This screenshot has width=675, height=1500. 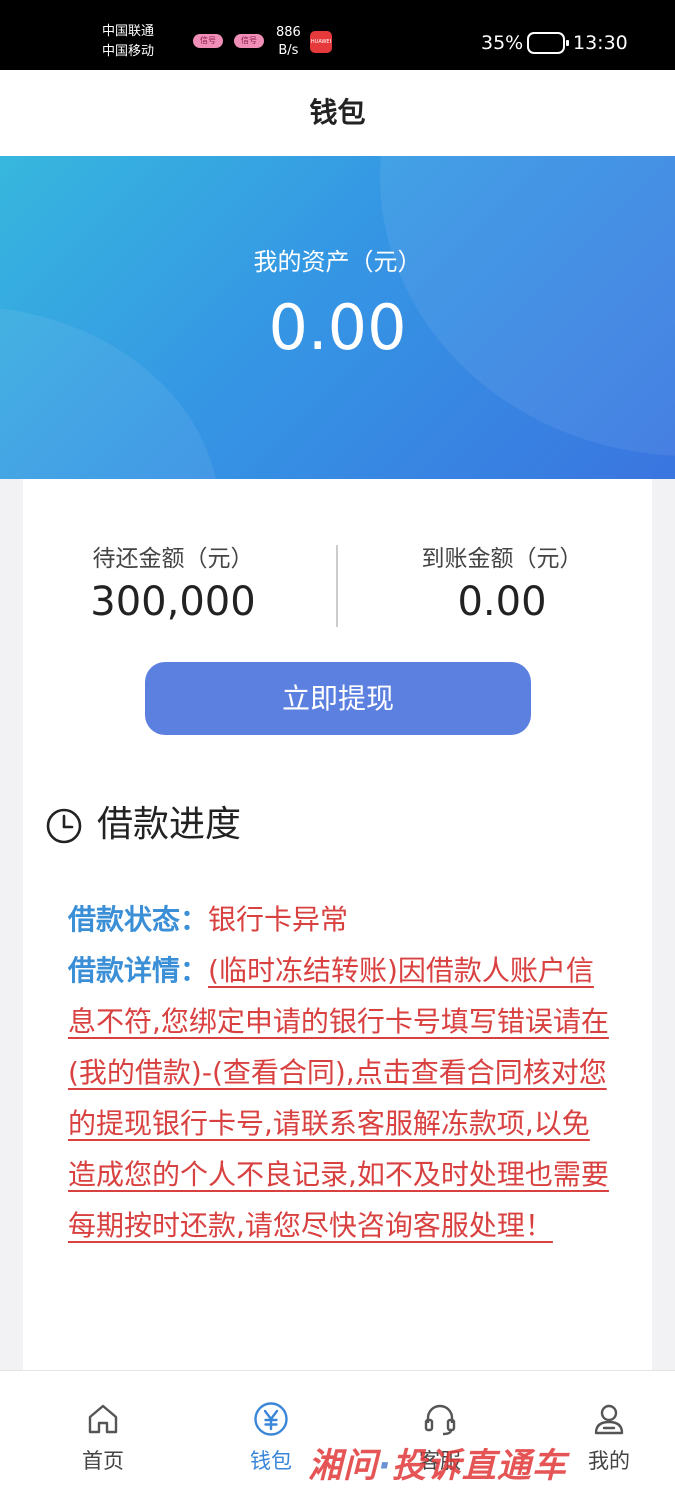 I want to click on loan-status-line: 借款状态：银行卡异常, so click(x=340, y=919).